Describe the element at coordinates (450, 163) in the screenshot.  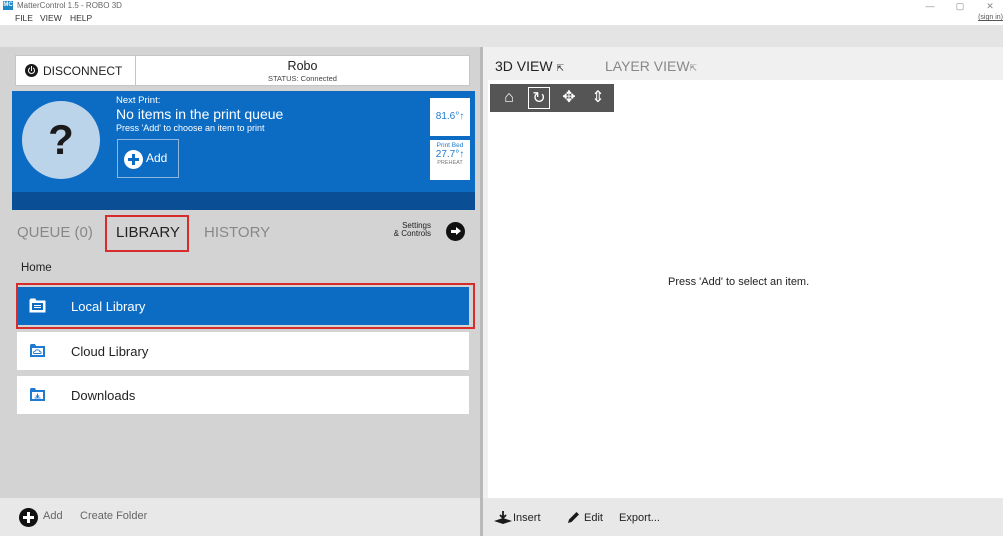
I see `preheat-label: PREHEAT` at that location.